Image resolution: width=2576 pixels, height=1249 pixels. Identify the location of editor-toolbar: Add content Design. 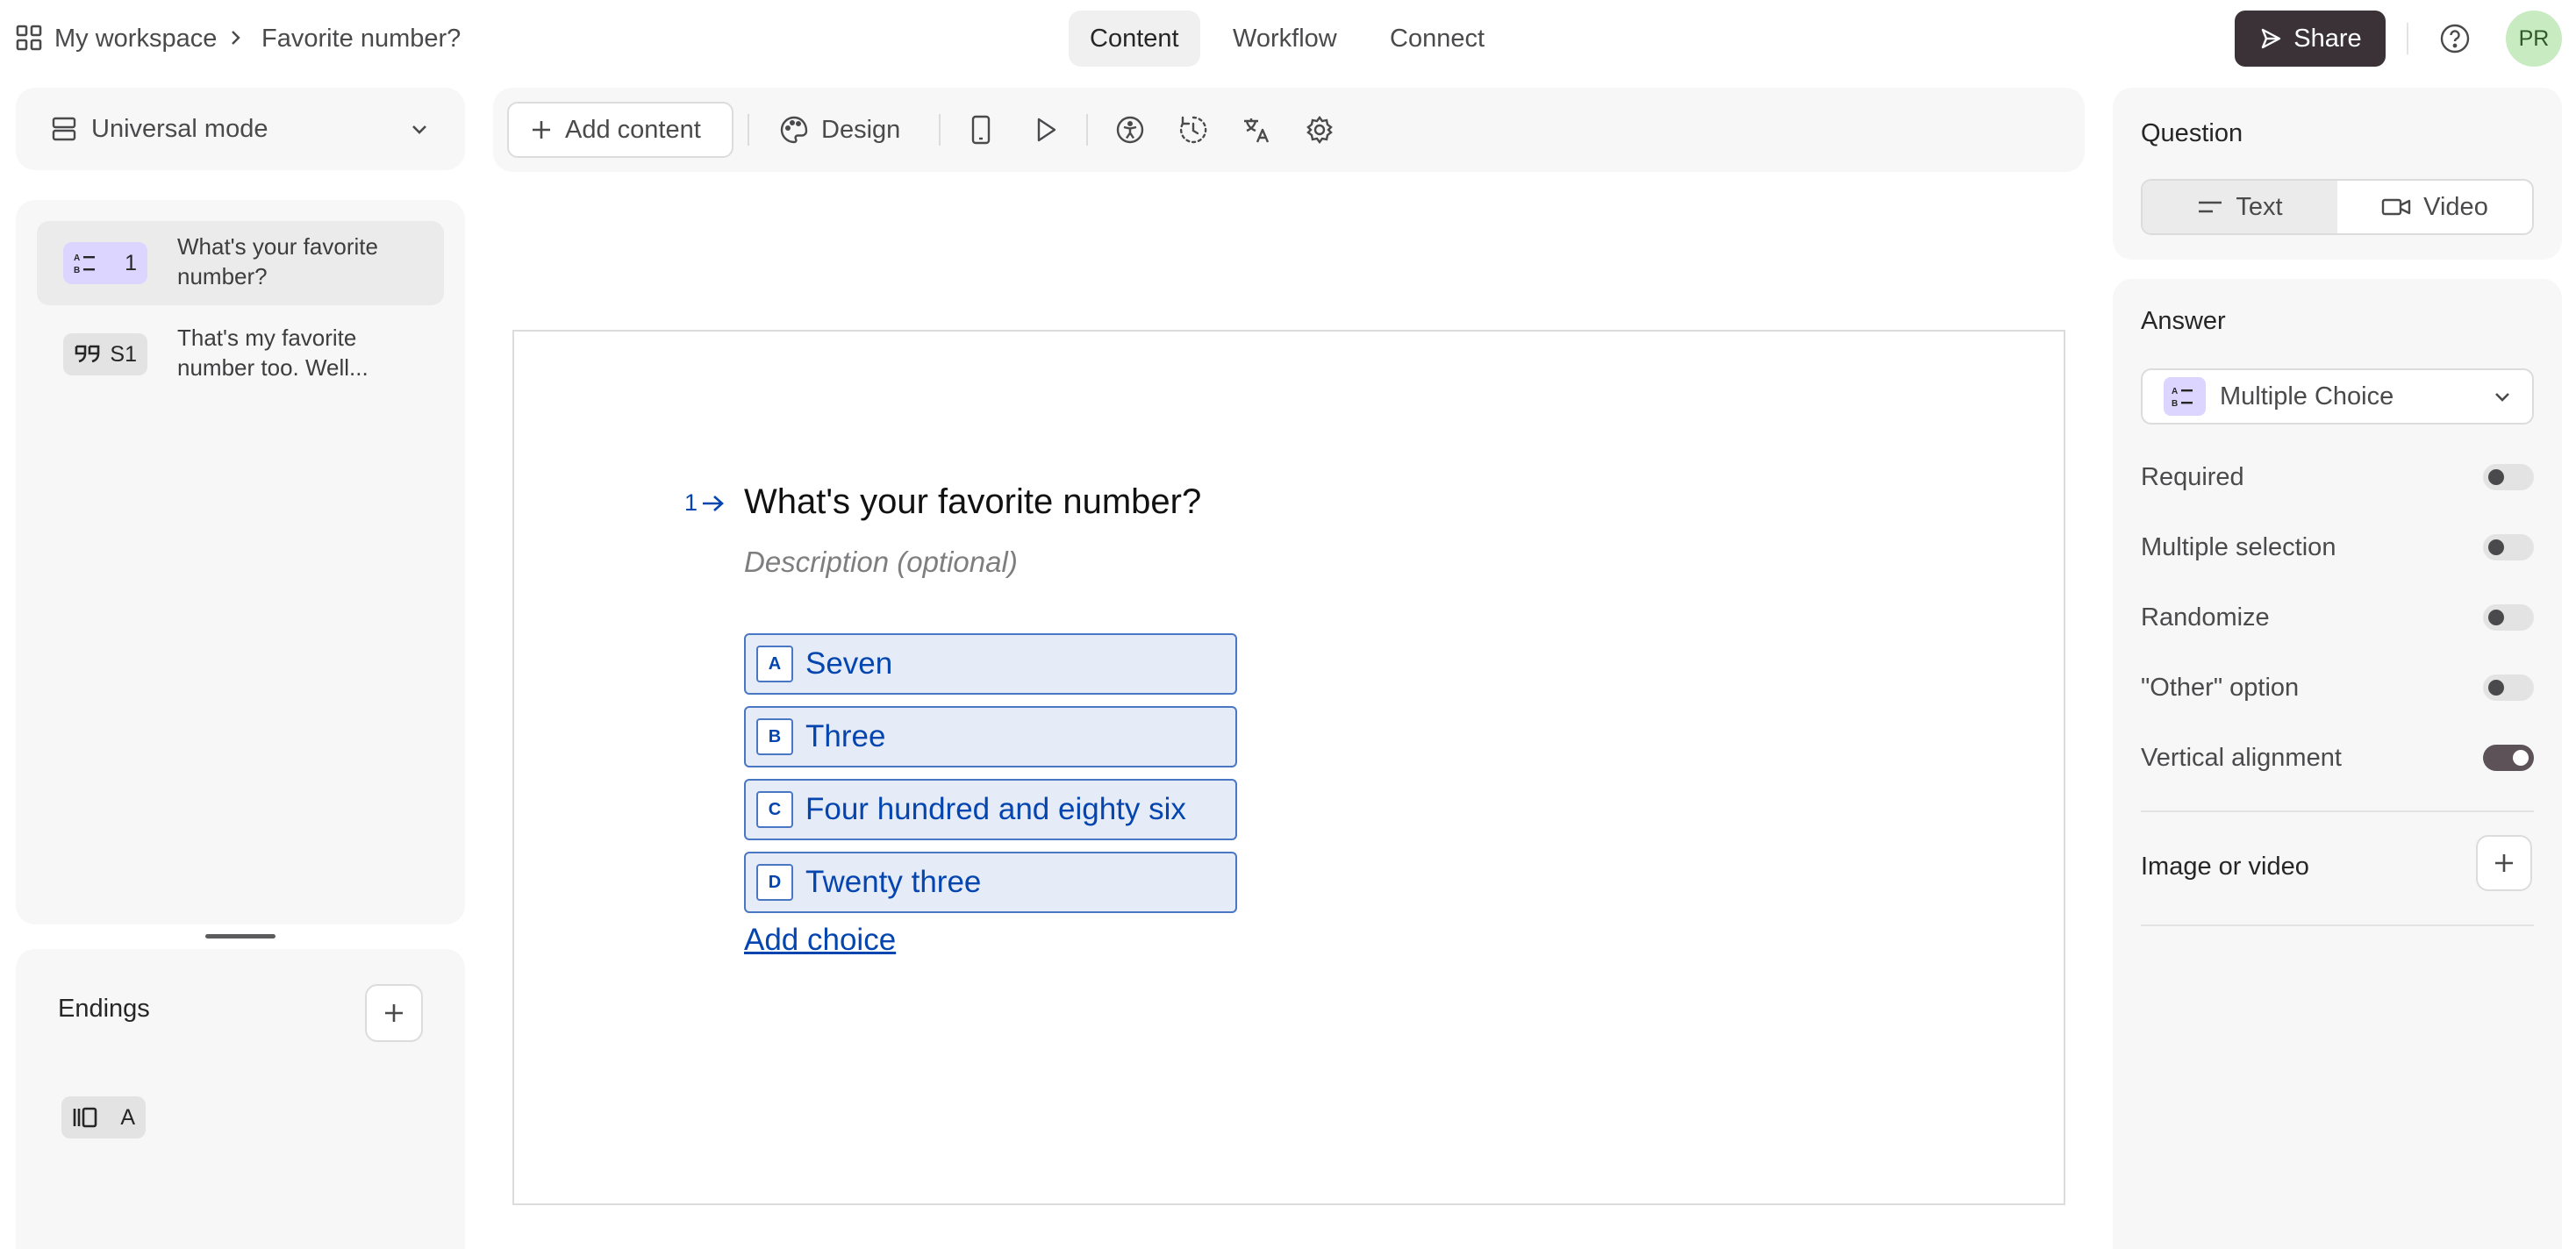
(1289, 130).